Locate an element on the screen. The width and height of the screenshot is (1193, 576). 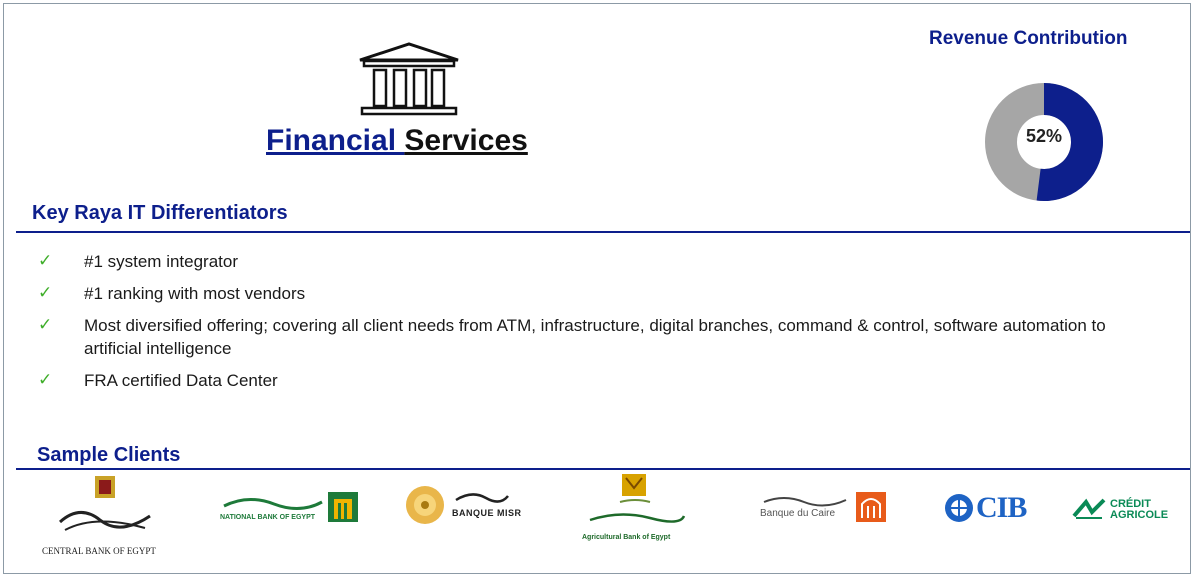
list-item: ✓ #1 system integrator is located at coordinates (603, 261).